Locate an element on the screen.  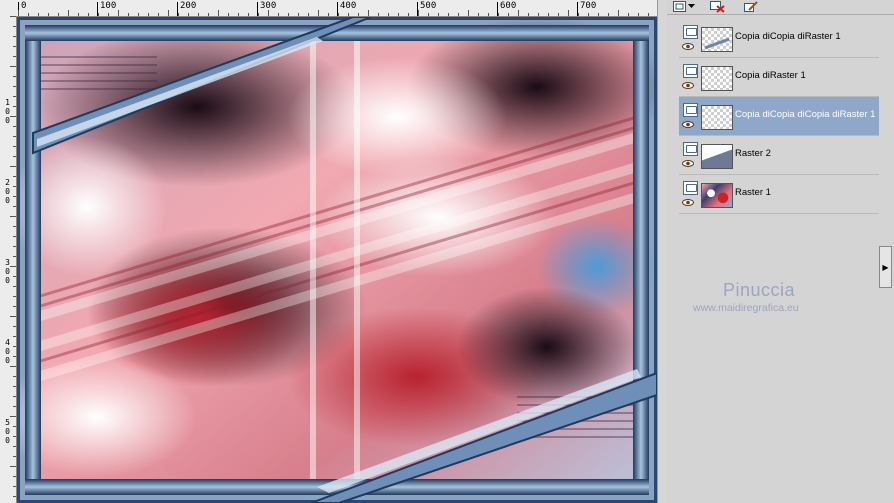
new-layer-icon is located at coordinates (679, 6).